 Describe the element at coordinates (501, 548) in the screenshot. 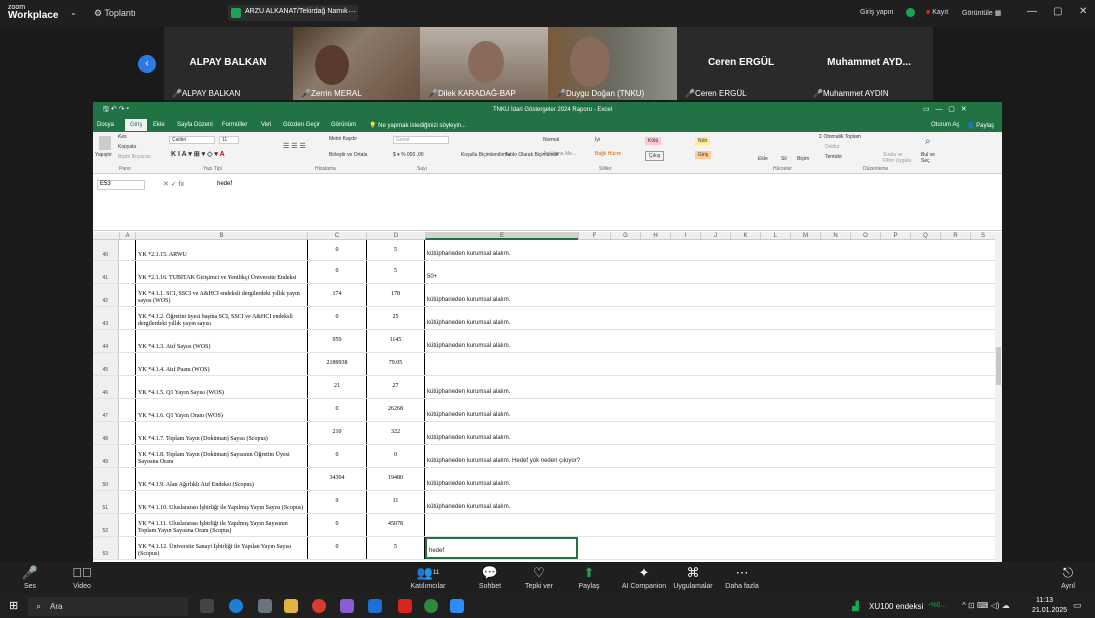

I see `cell-note: hedef` at that location.